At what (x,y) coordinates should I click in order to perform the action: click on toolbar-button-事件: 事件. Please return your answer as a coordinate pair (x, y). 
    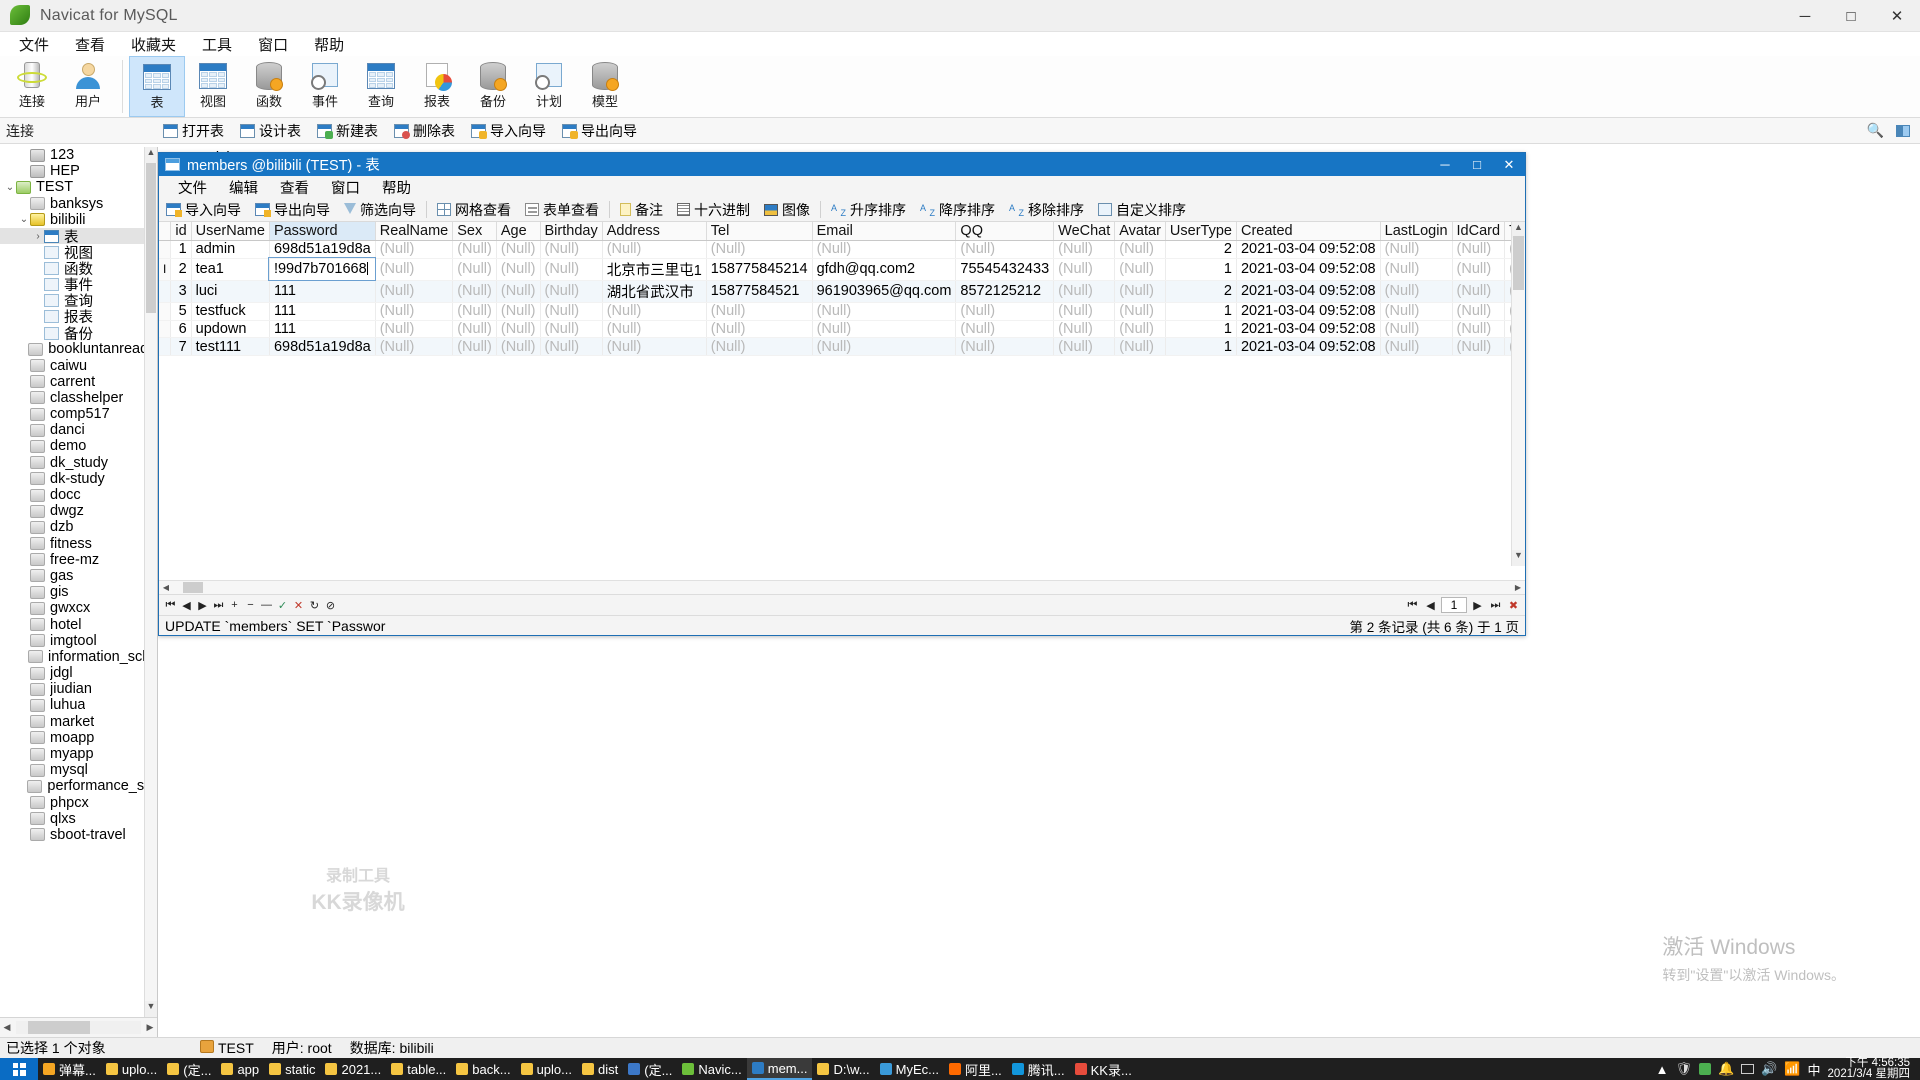
    Looking at the image, I should click on (325, 86).